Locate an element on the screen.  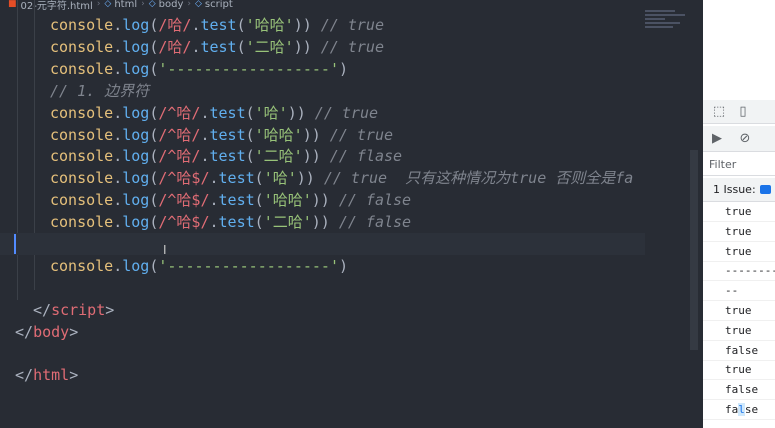
console-row: false is located at coordinates (739, 351).